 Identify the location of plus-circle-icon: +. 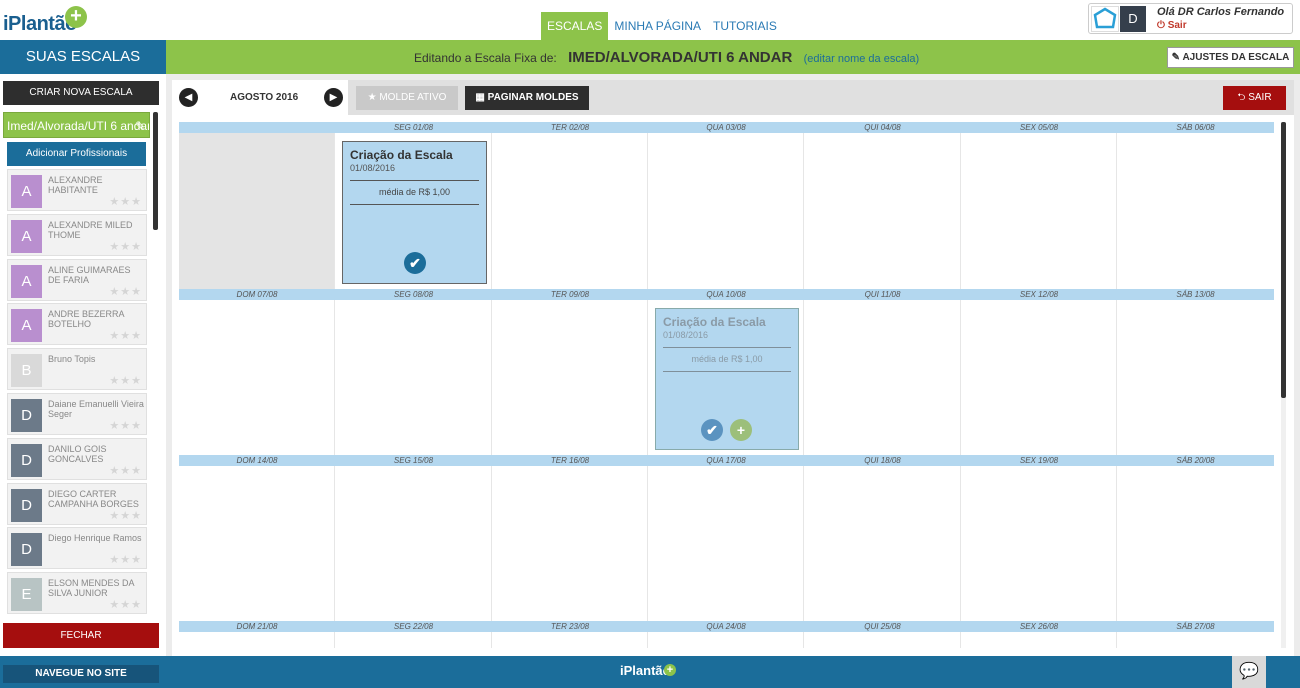
(741, 430).